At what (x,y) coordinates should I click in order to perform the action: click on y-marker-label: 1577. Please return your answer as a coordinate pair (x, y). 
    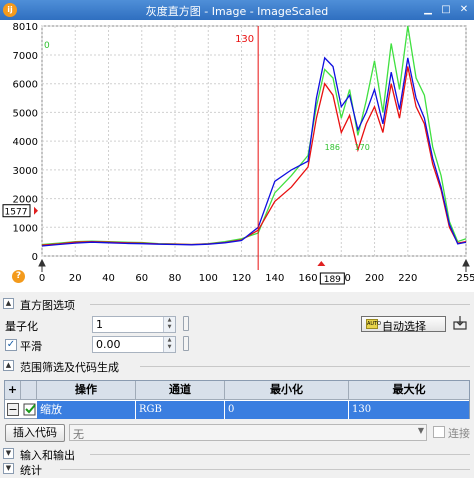
    Looking at the image, I should click on (16, 213).